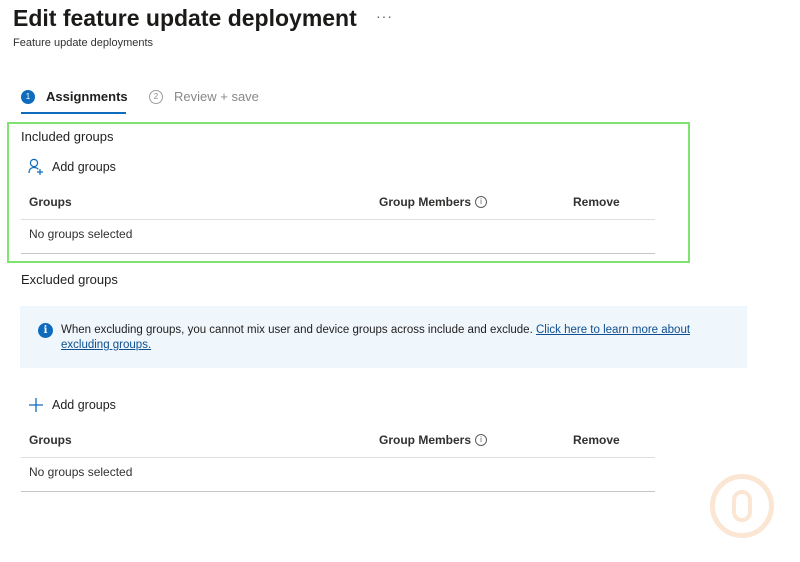 The height and width of the screenshot is (562, 800). I want to click on add-included-groups-button: Add groups, so click(72, 167).